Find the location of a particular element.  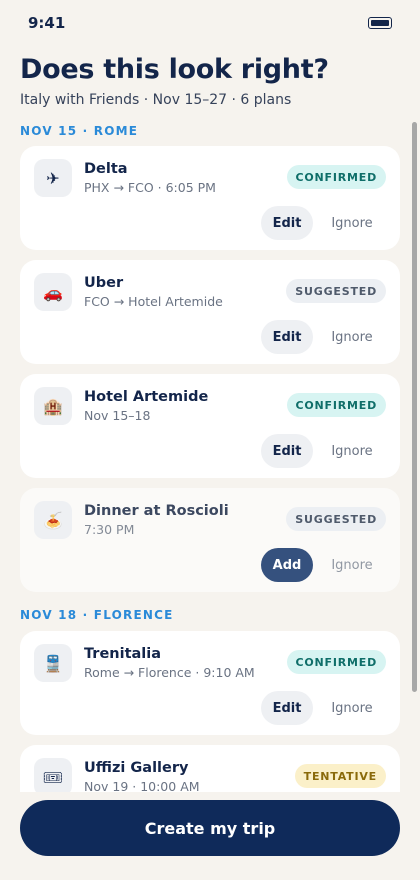

plan-title: Uffizi Gallery is located at coordinates (136, 768).